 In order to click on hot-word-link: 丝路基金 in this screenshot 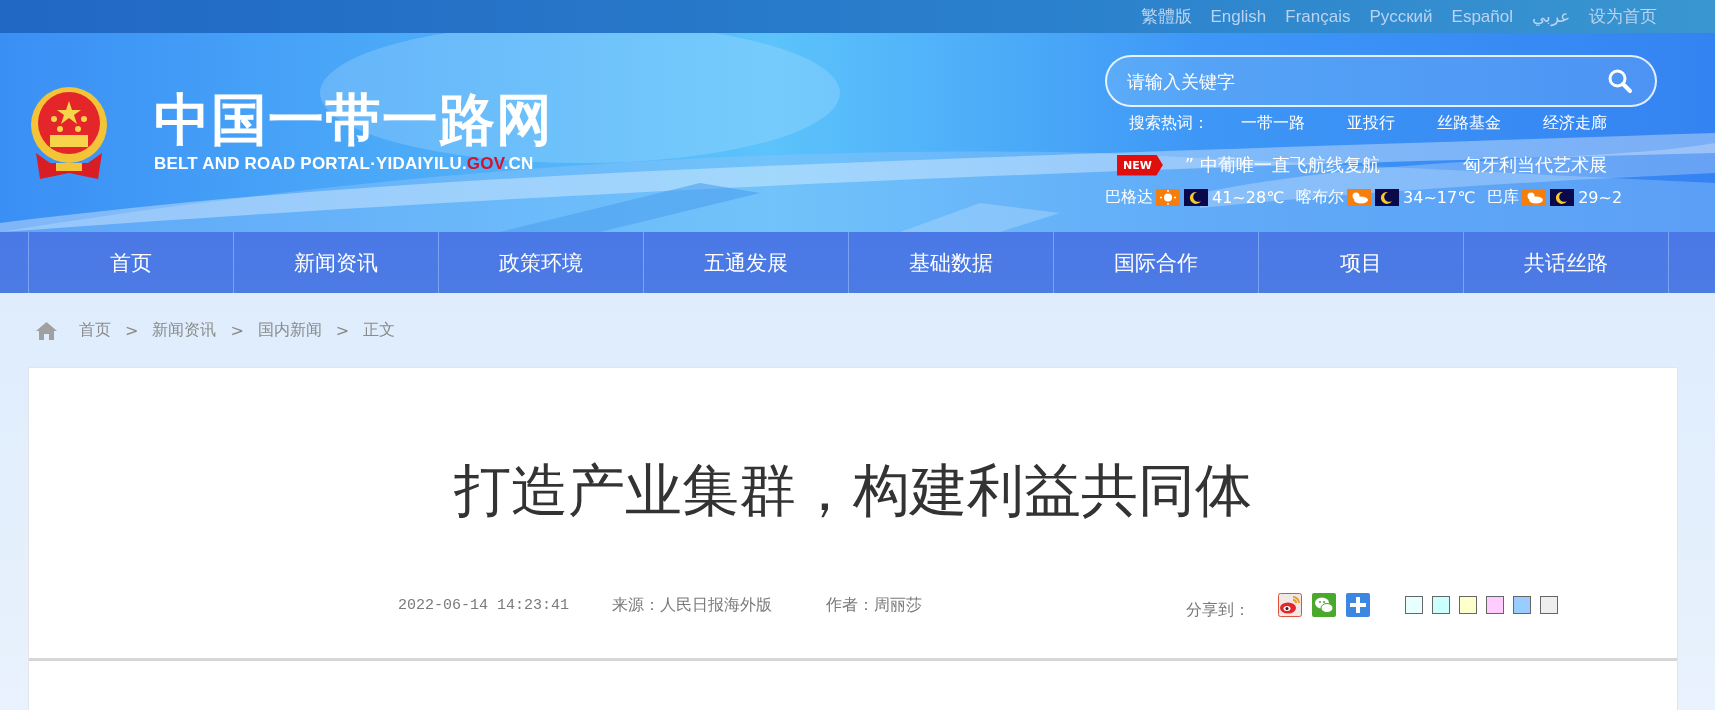, I will do `click(1469, 123)`.